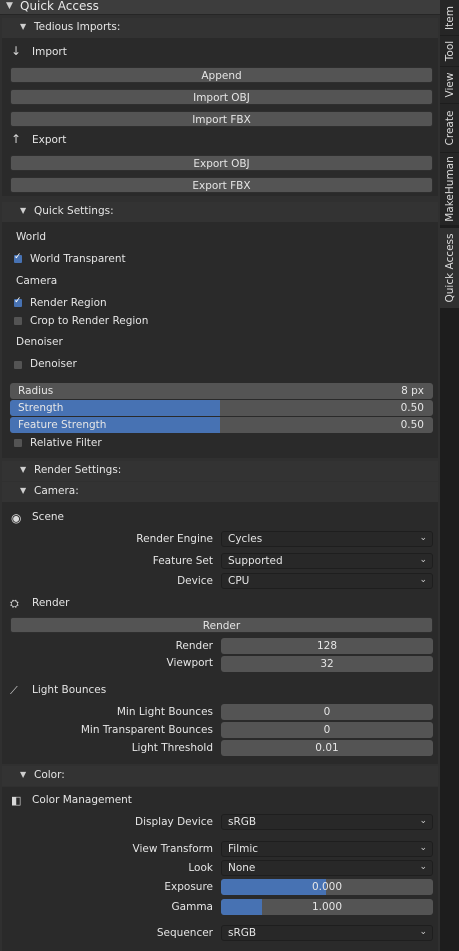  Describe the element at coordinates (242, 933) in the screenshot. I see `sequencer-value: sRGB` at that location.